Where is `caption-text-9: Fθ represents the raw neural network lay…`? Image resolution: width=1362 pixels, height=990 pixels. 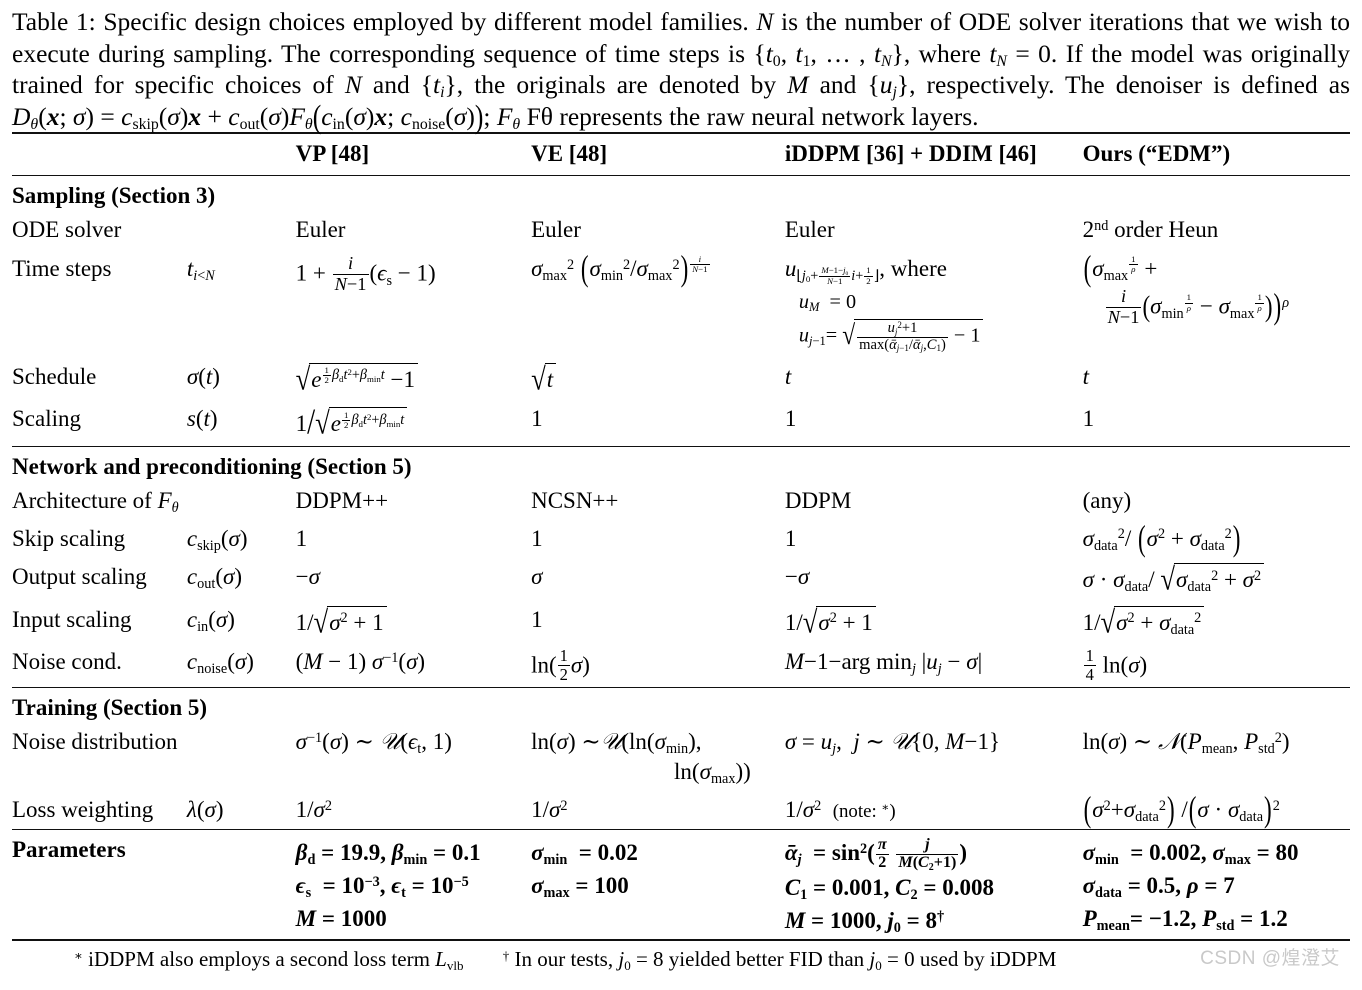
caption-text-9: Fθ represents the raw neural network lay… is located at coordinates (752, 116).